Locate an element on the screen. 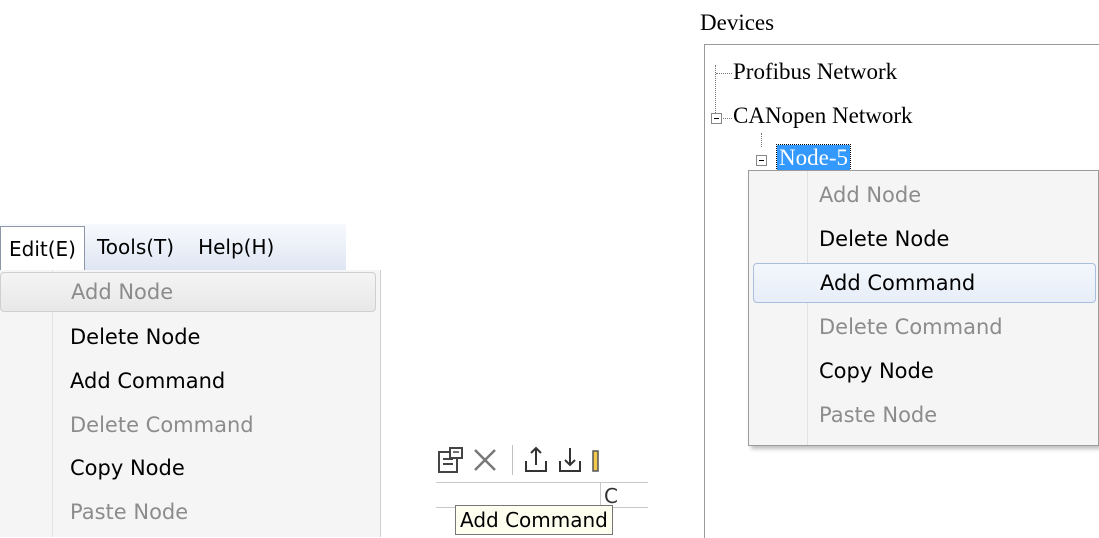 Image resolution: width=1099 pixels, height=538 pixels. menu-tools: Tools(T) is located at coordinates (135, 247).